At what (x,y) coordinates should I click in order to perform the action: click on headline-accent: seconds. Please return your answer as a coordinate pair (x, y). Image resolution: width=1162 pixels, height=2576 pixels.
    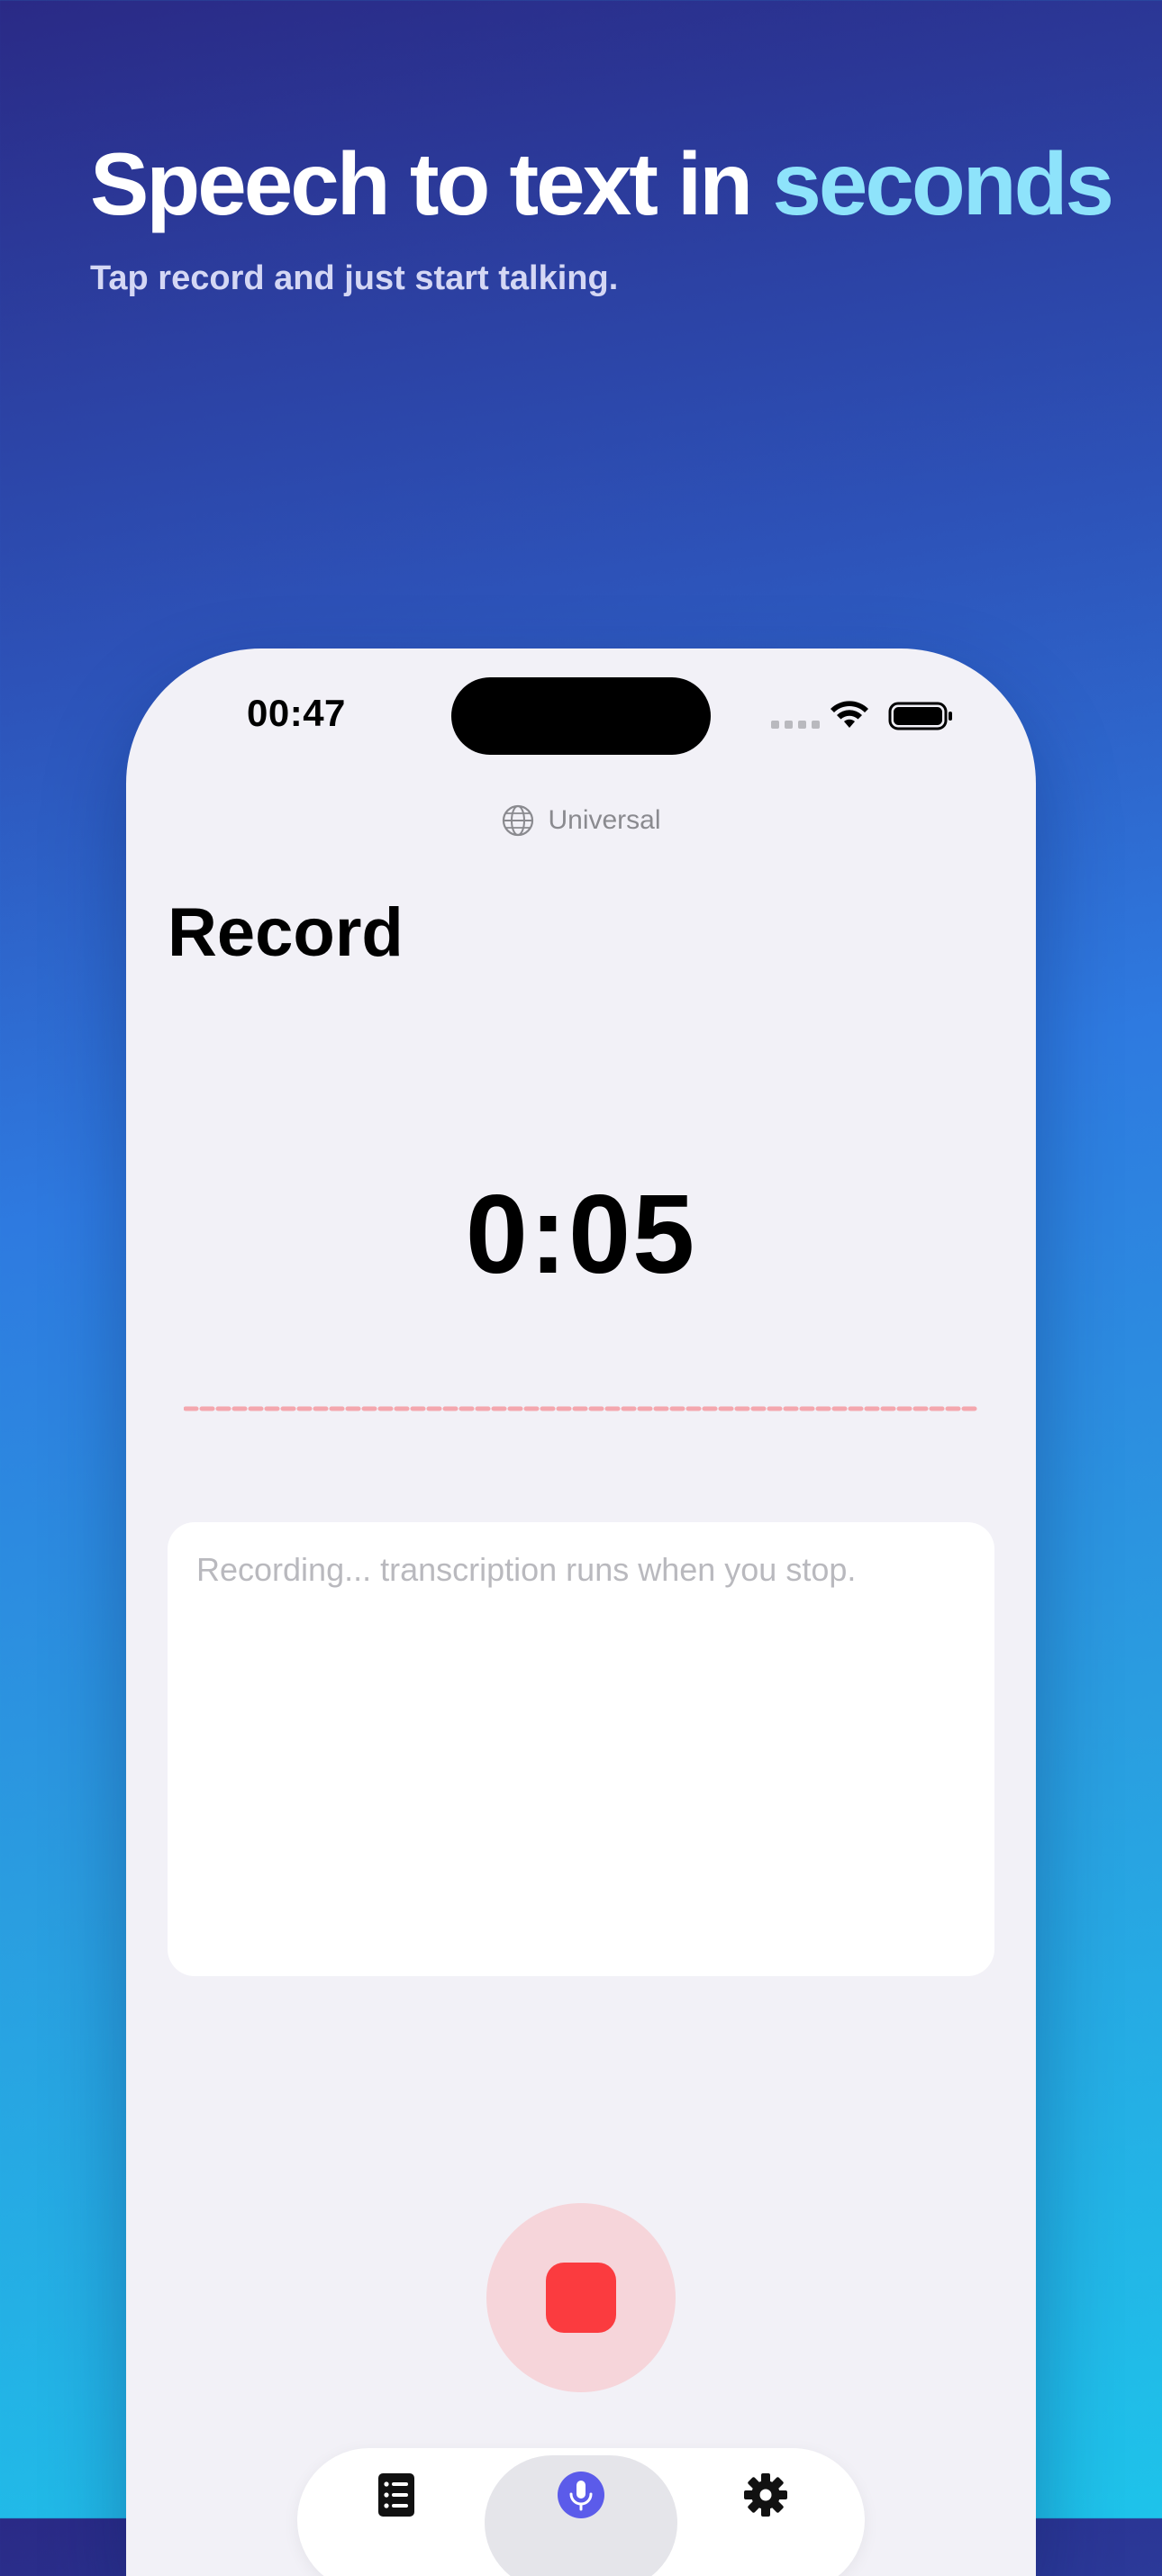
    Looking at the image, I should click on (943, 184).